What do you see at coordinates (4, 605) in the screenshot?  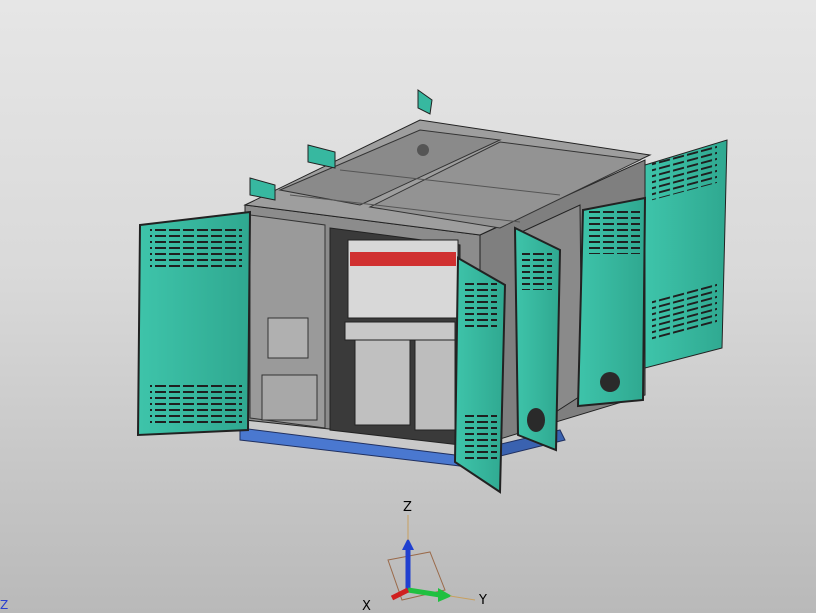 I see `corner-axis-indicator: Z` at bounding box center [4, 605].